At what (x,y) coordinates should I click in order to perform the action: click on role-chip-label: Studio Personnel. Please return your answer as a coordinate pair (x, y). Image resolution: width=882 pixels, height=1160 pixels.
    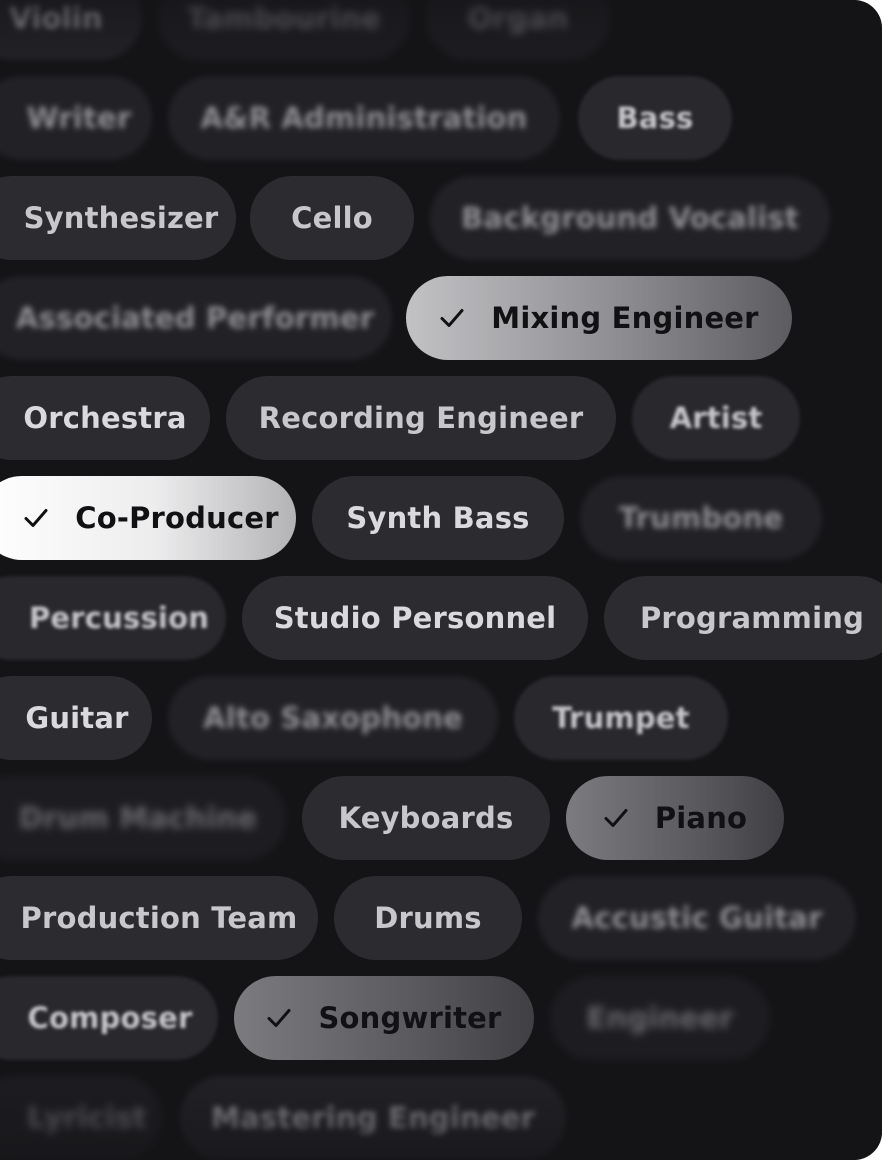
    Looking at the image, I should click on (415, 618).